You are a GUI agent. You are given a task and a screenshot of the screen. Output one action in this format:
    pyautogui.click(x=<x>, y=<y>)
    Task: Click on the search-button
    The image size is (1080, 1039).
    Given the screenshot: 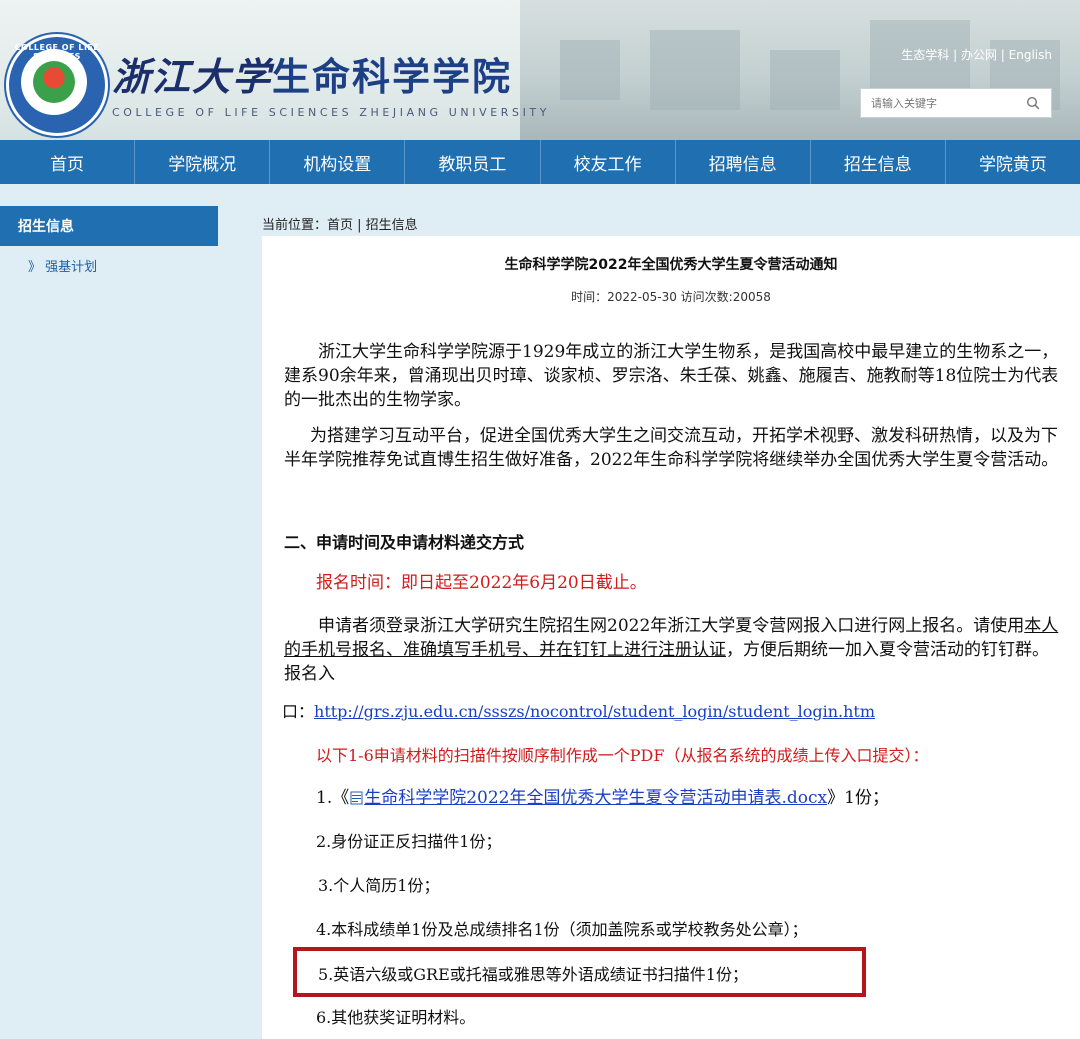 What is the action you would take?
    pyautogui.click(x=1033, y=103)
    